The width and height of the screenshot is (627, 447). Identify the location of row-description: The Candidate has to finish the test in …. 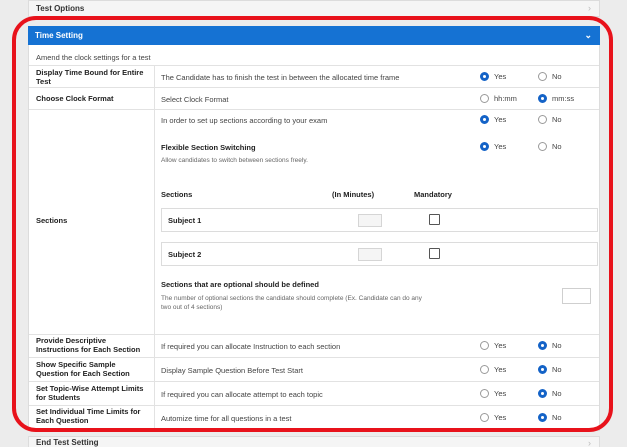
(280, 77).